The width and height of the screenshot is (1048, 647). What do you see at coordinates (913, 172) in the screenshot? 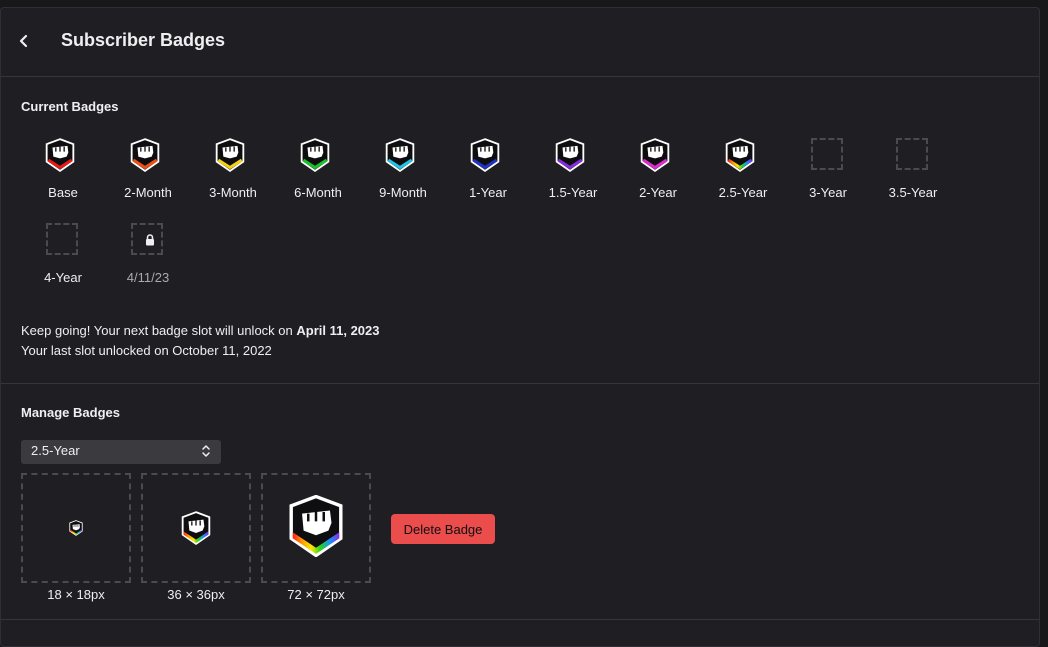
I see `badge-slot: 3.5-Year` at bounding box center [913, 172].